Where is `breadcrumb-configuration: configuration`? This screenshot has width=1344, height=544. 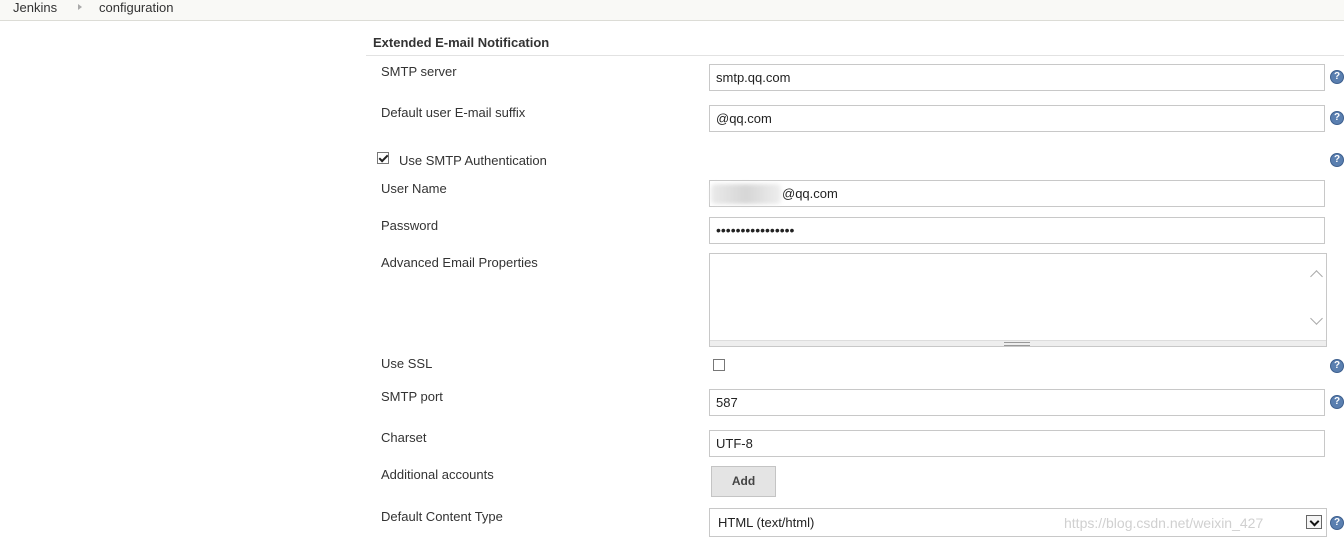
breadcrumb-configuration: configuration is located at coordinates (136, 8).